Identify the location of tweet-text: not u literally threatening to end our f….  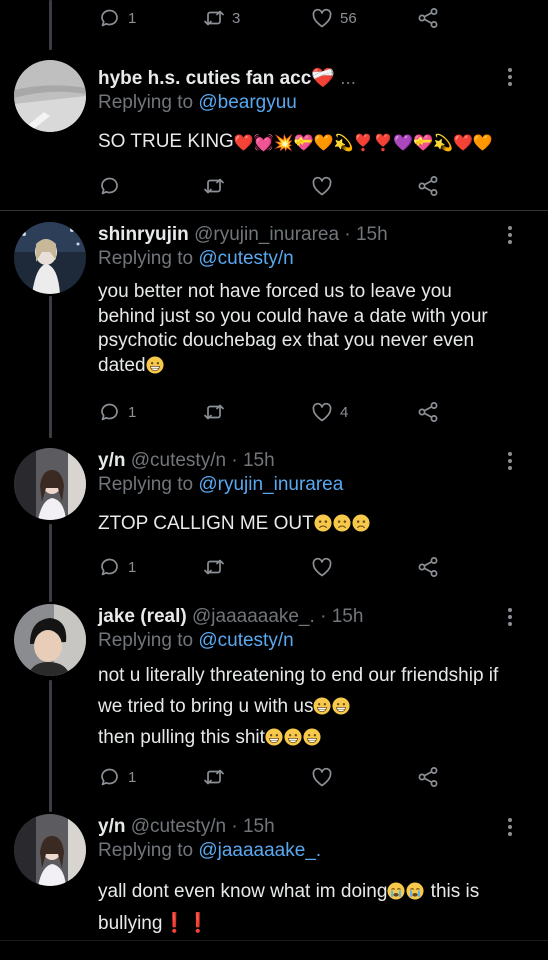
(305, 706).